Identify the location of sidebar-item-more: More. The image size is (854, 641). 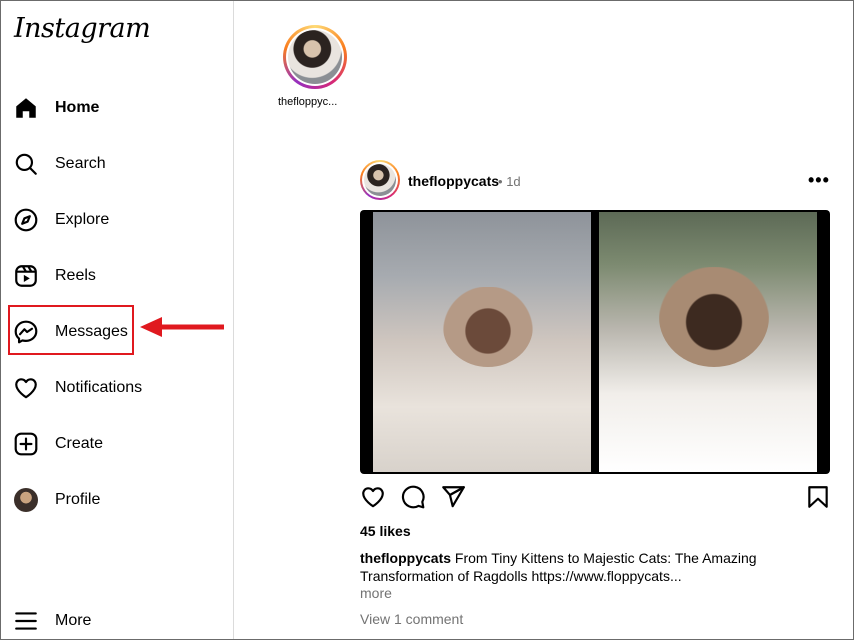
(52, 621).